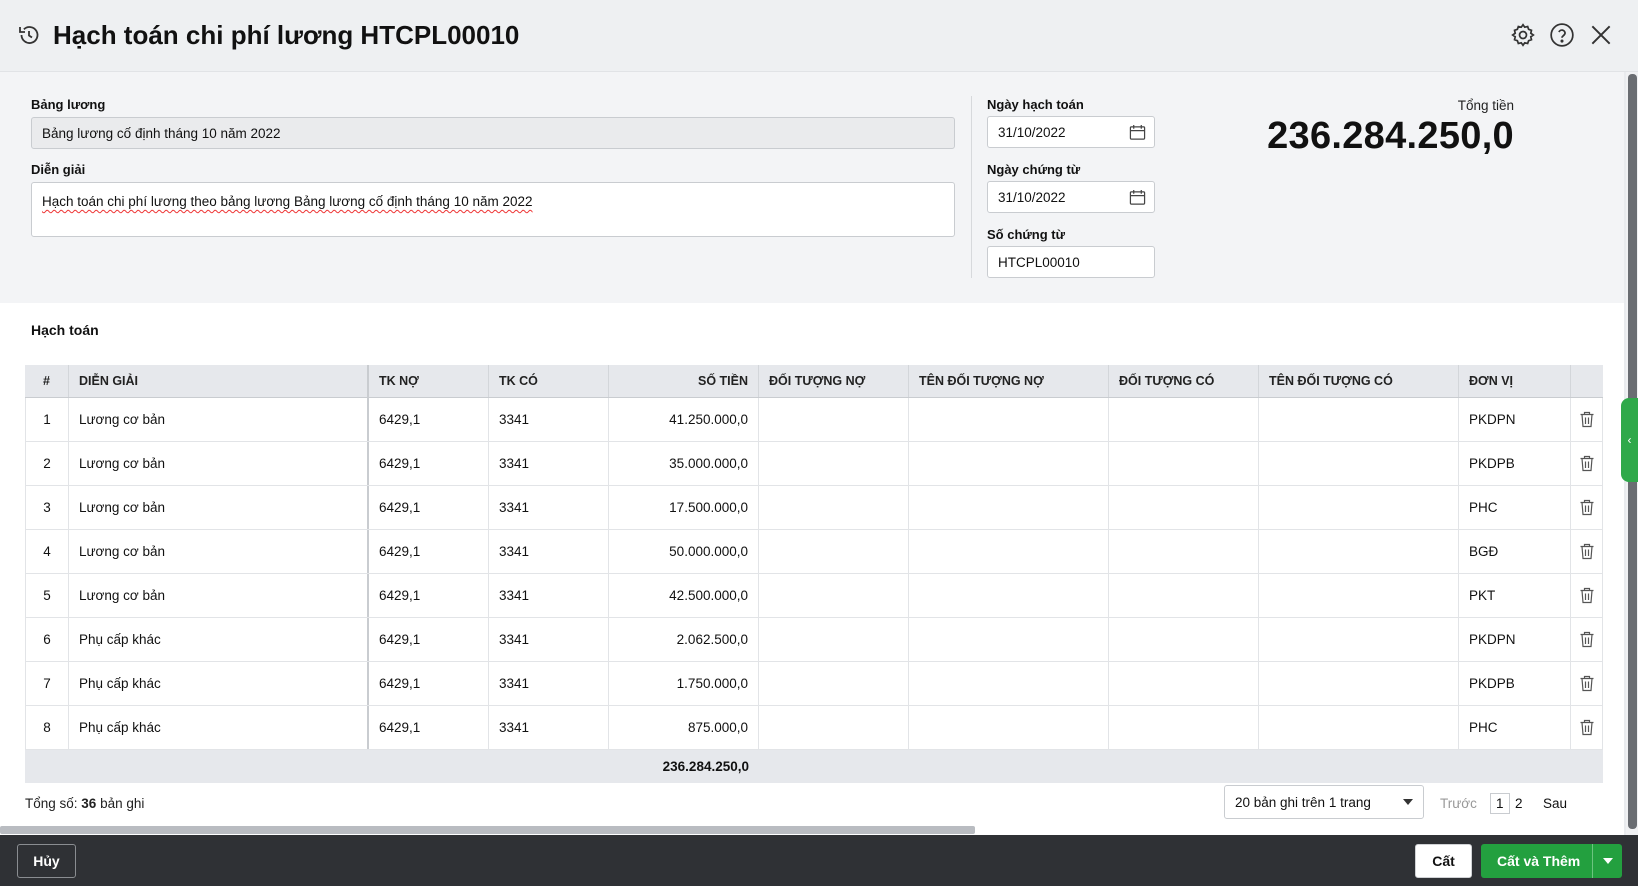  Describe the element at coordinates (493, 133) in the screenshot. I see `payroll-field: Bảng lương cố định tháng 10 năm 2022` at that location.